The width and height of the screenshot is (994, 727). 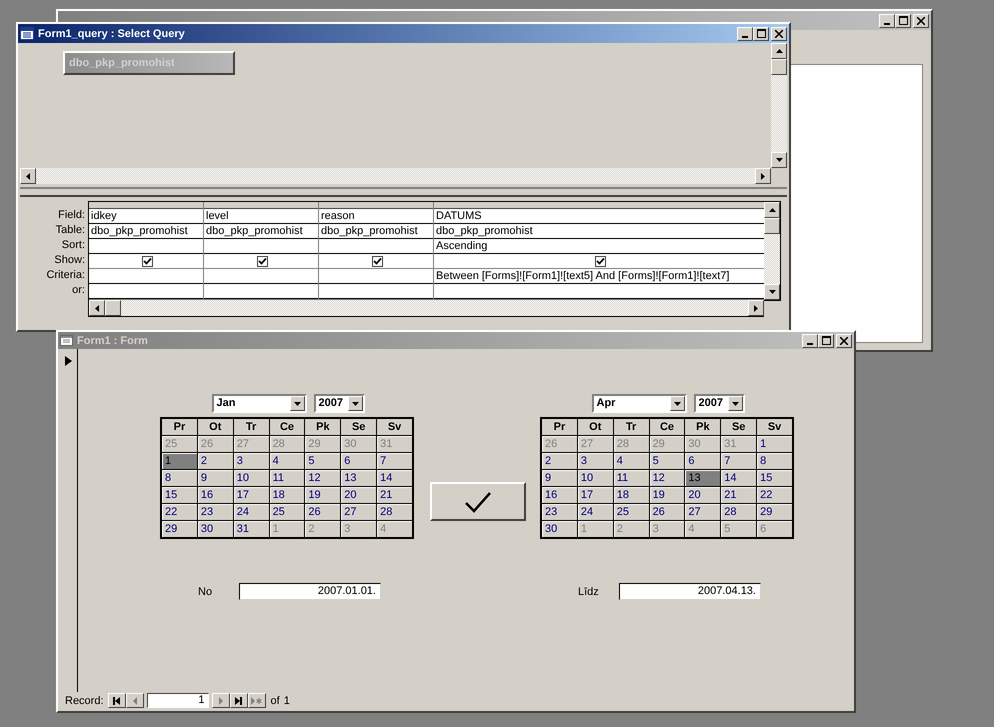 What do you see at coordinates (478, 501) in the screenshot?
I see `confirm-button` at bounding box center [478, 501].